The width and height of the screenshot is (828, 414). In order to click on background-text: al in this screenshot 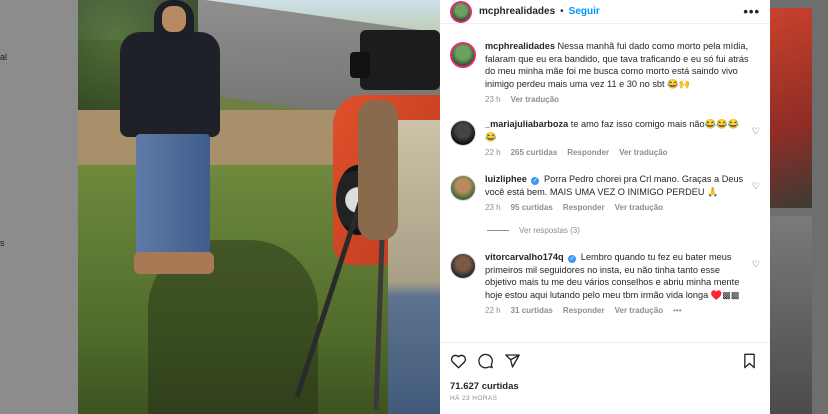, I will do `click(4, 57)`.